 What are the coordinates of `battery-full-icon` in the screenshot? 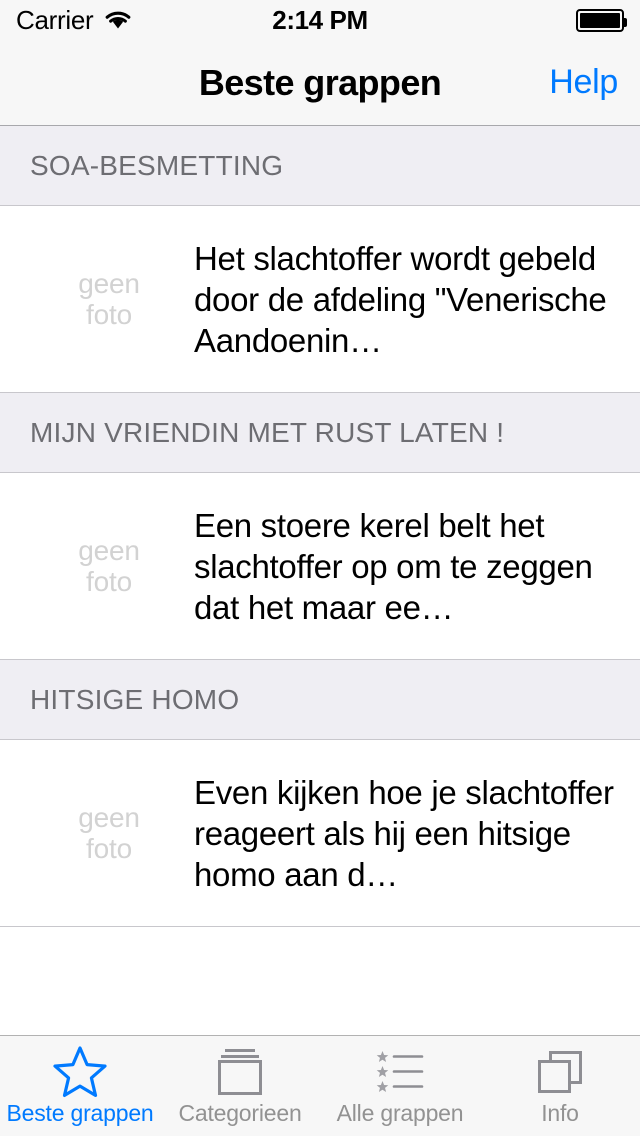 It's located at (601, 20).